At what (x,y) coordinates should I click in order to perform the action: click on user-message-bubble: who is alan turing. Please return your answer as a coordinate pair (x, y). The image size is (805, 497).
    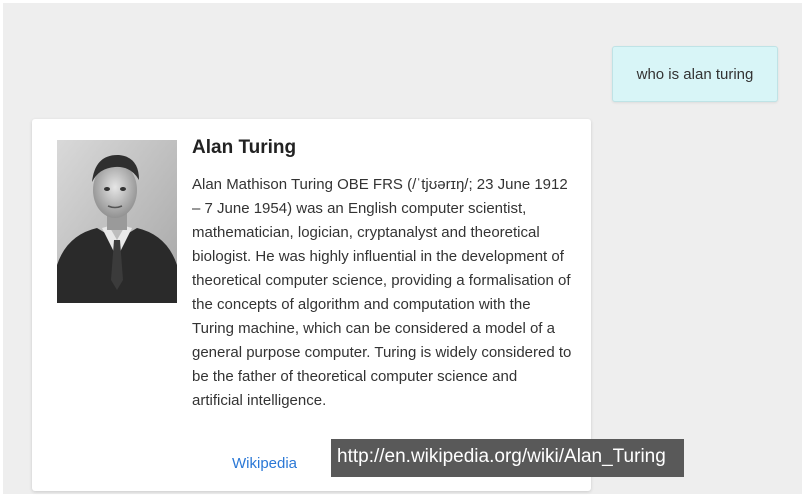
    Looking at the image, I should click on (695, 74).